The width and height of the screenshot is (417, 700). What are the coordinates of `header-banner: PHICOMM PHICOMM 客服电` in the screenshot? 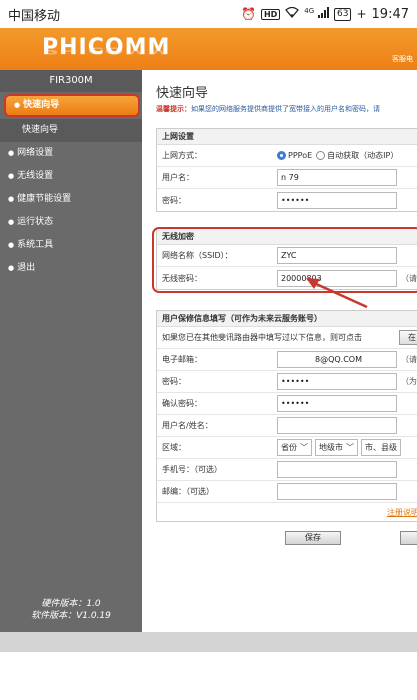 It's located at (208, 49).